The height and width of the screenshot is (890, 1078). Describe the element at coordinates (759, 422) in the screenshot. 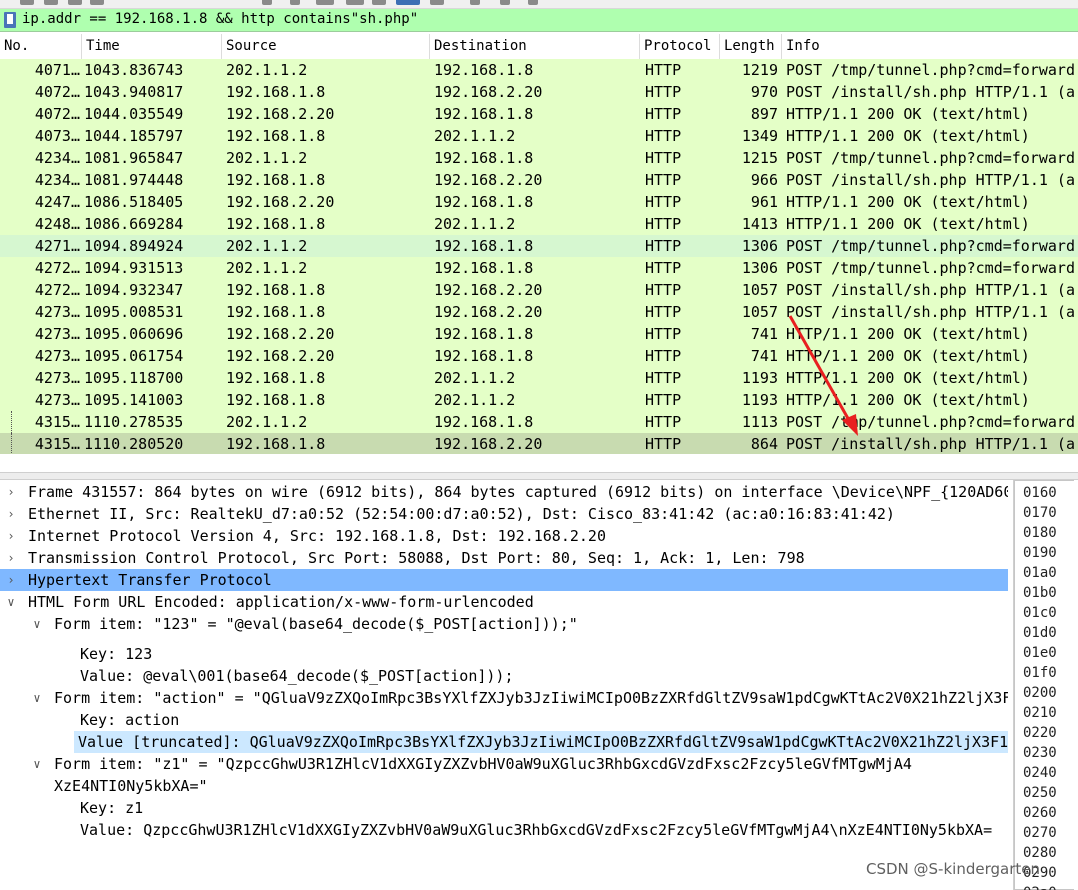

I see `packet-cell-length: 1113` at that location.